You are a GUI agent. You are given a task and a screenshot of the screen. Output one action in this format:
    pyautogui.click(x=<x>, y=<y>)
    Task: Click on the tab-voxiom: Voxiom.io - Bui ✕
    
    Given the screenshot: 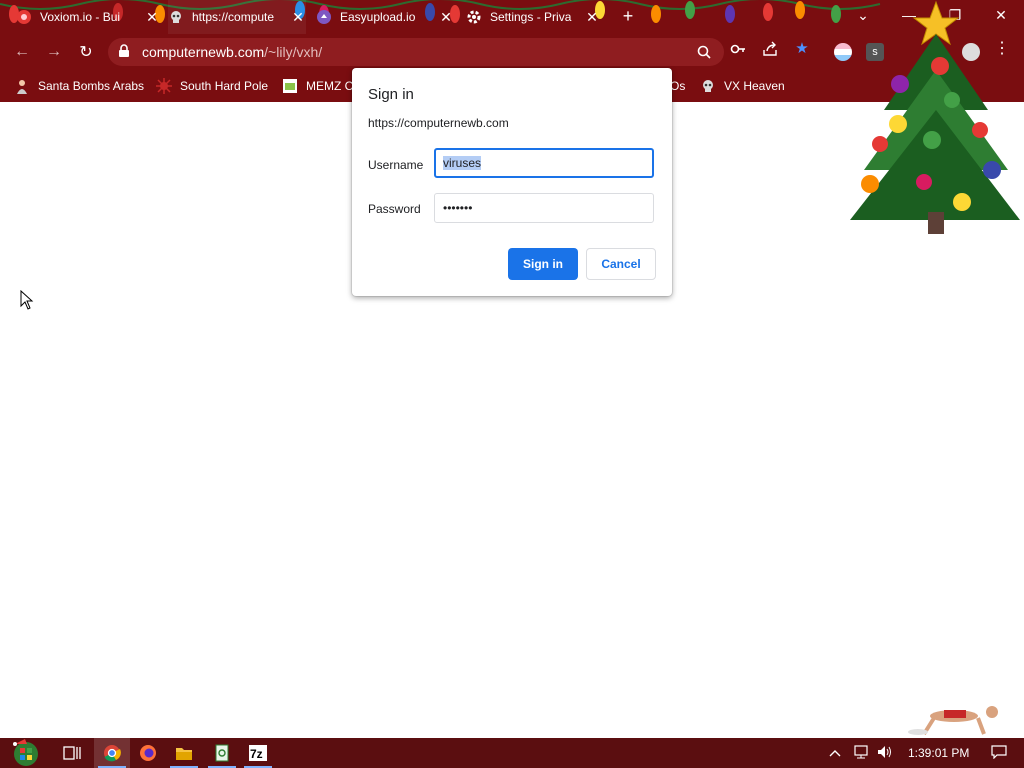 What is the action you would take?
    pyautogui.click(x=88, y=17)
    